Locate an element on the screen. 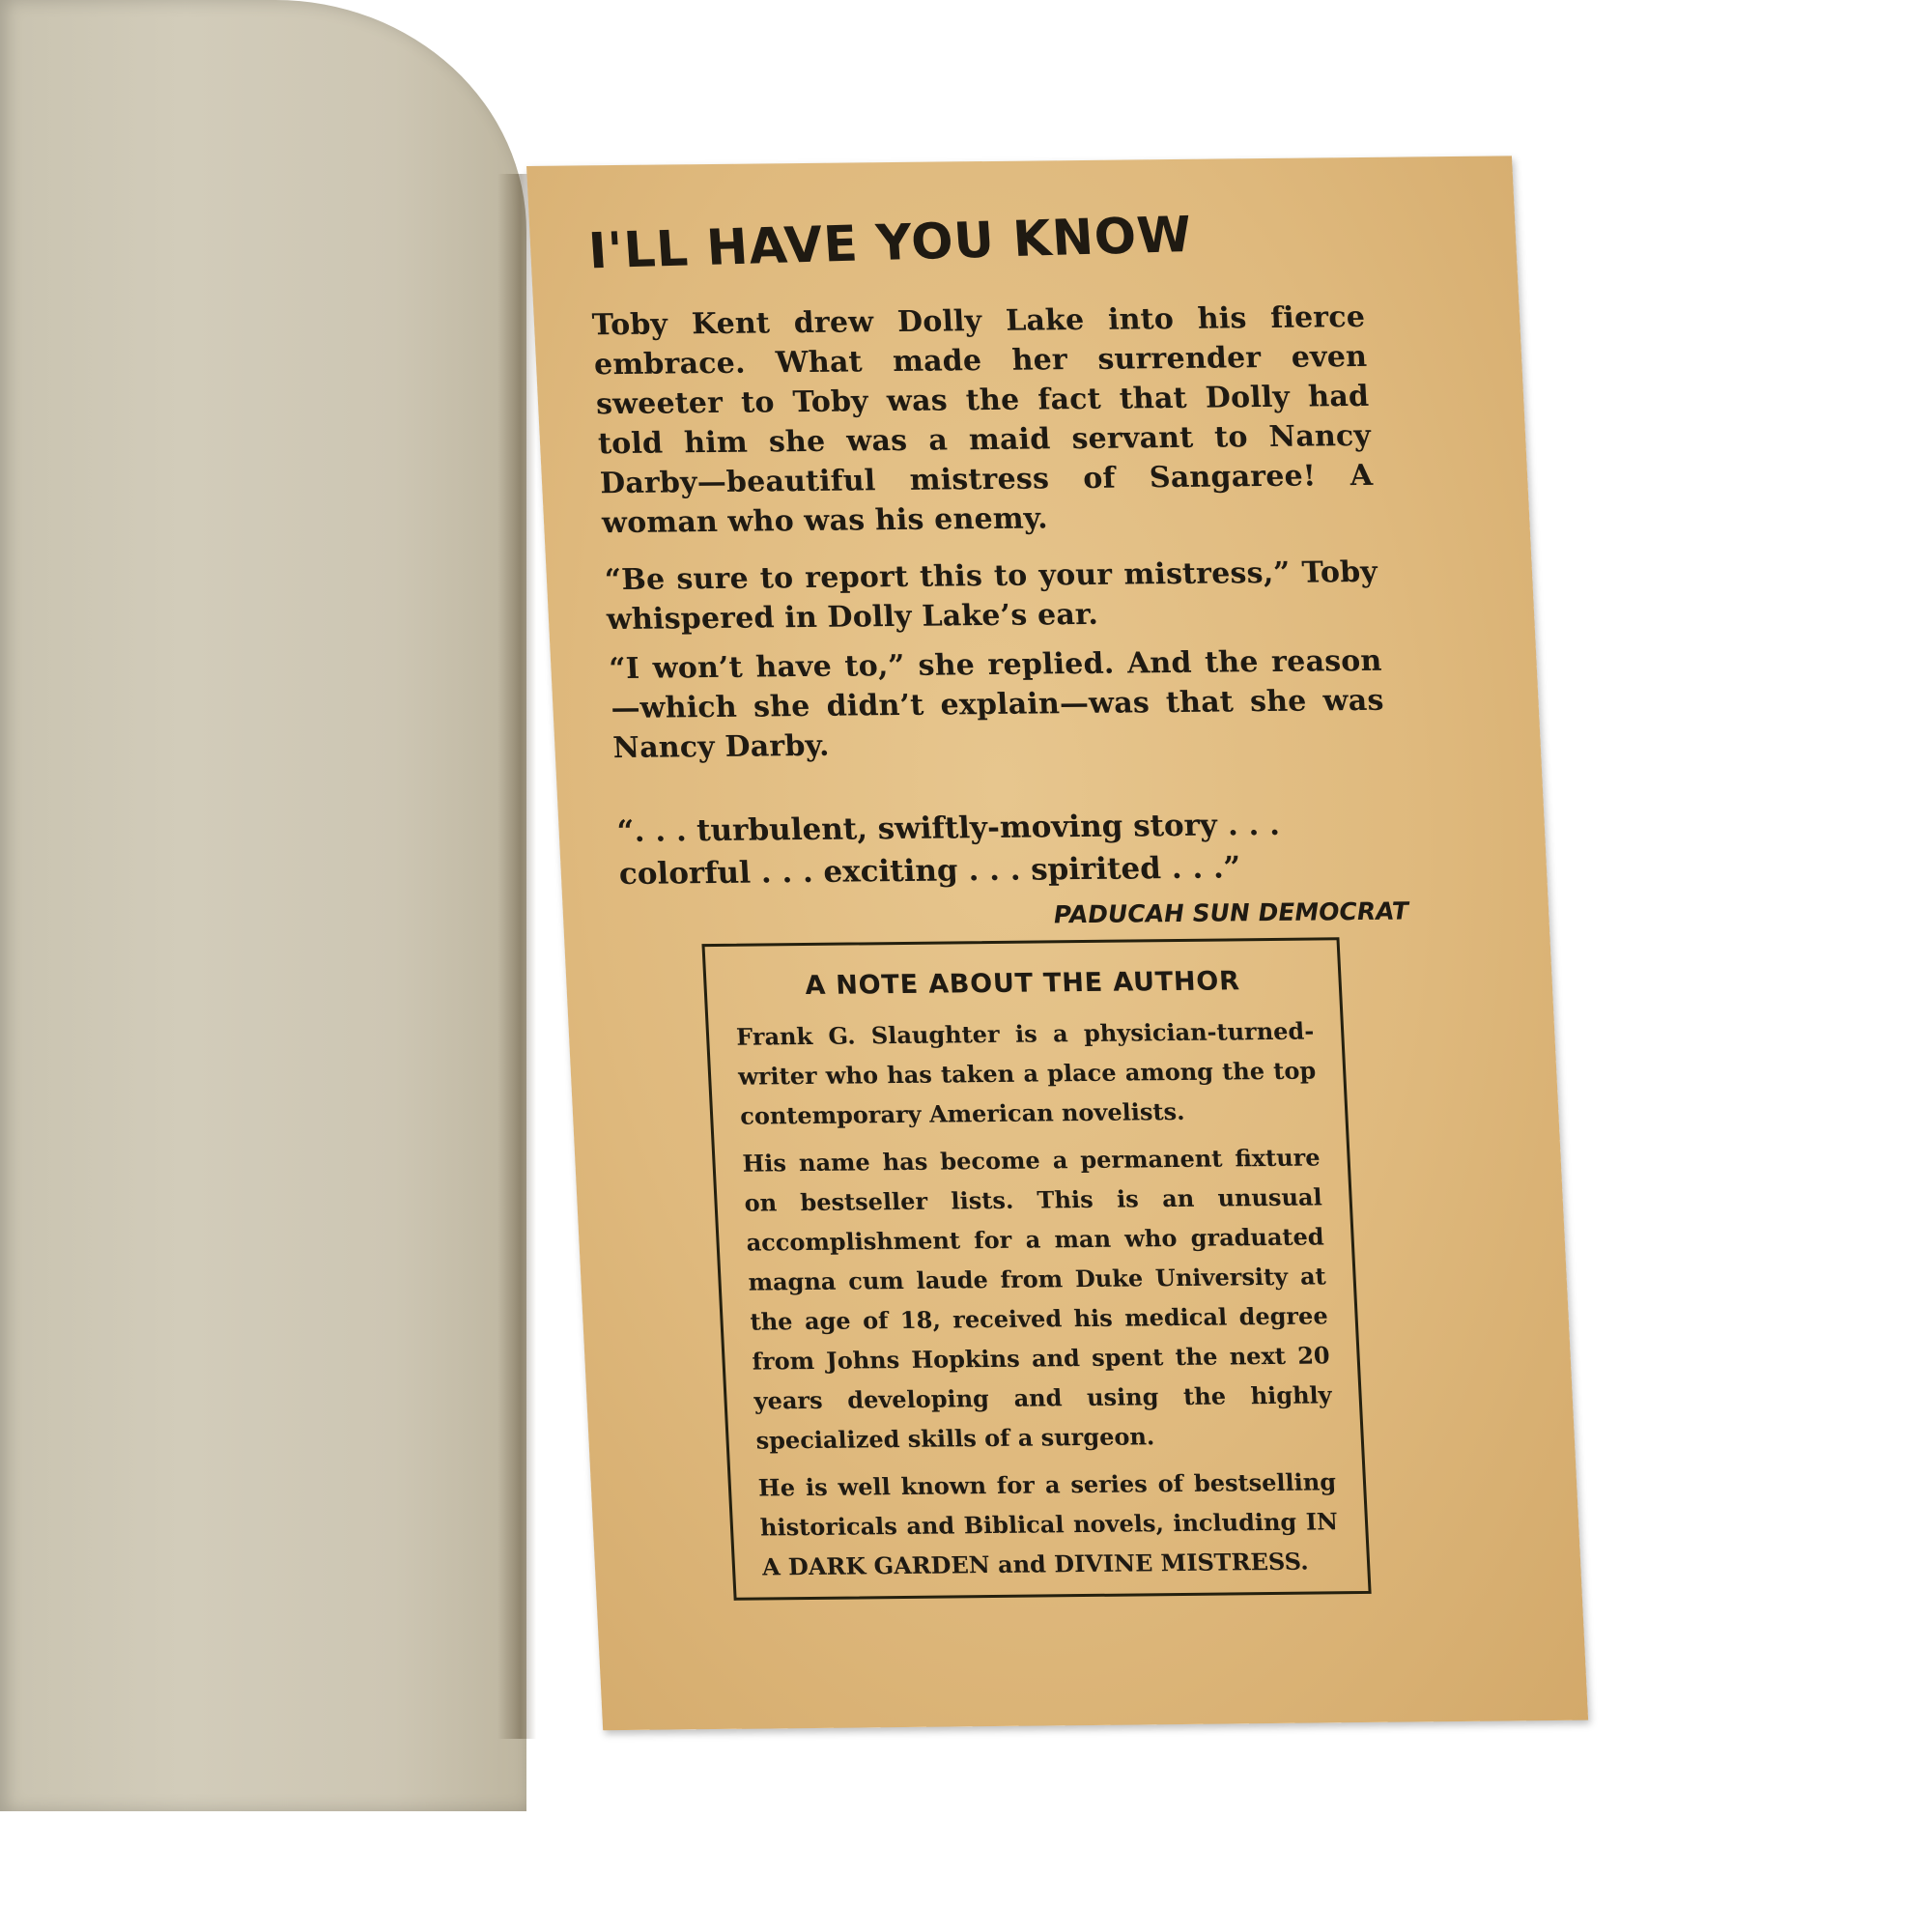 This screenshot has height=1932, width=1932. headline: I'LL HAVE YOU KNOW is located at coordinates (890, 243).